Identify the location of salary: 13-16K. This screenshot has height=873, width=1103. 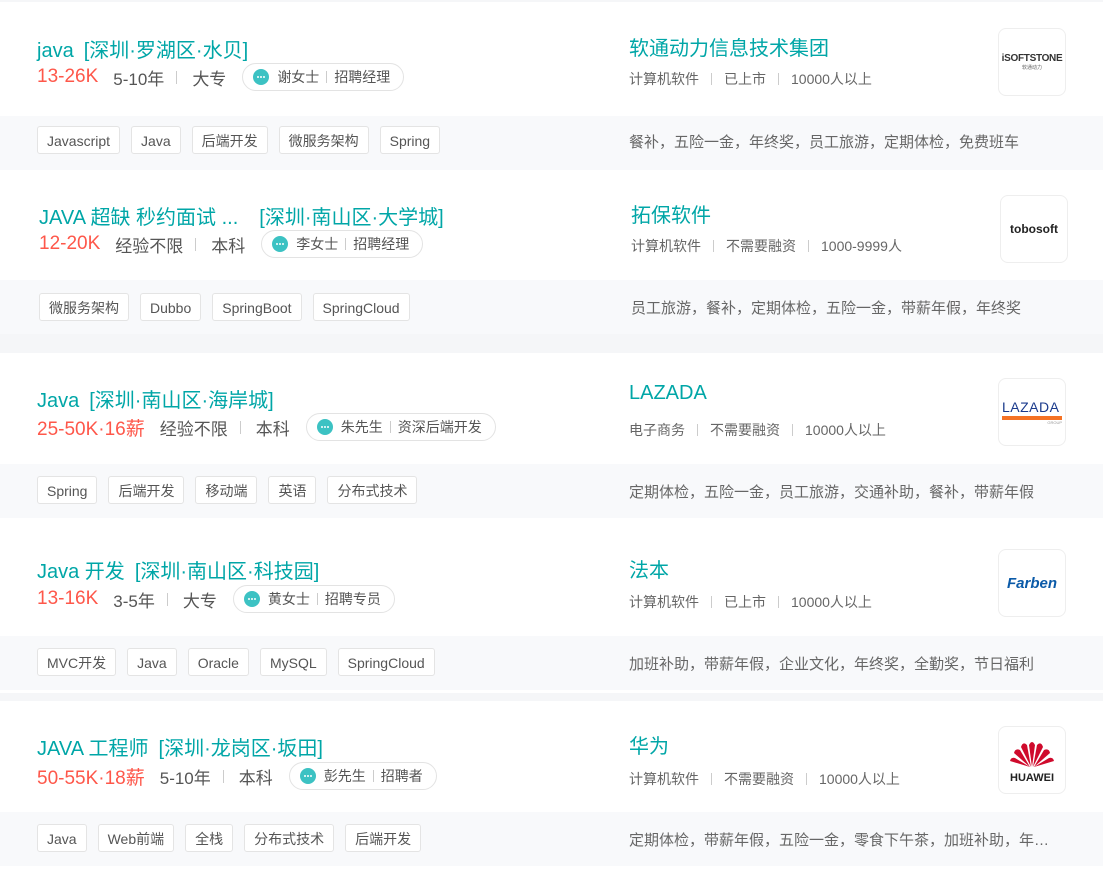
(68, 598).